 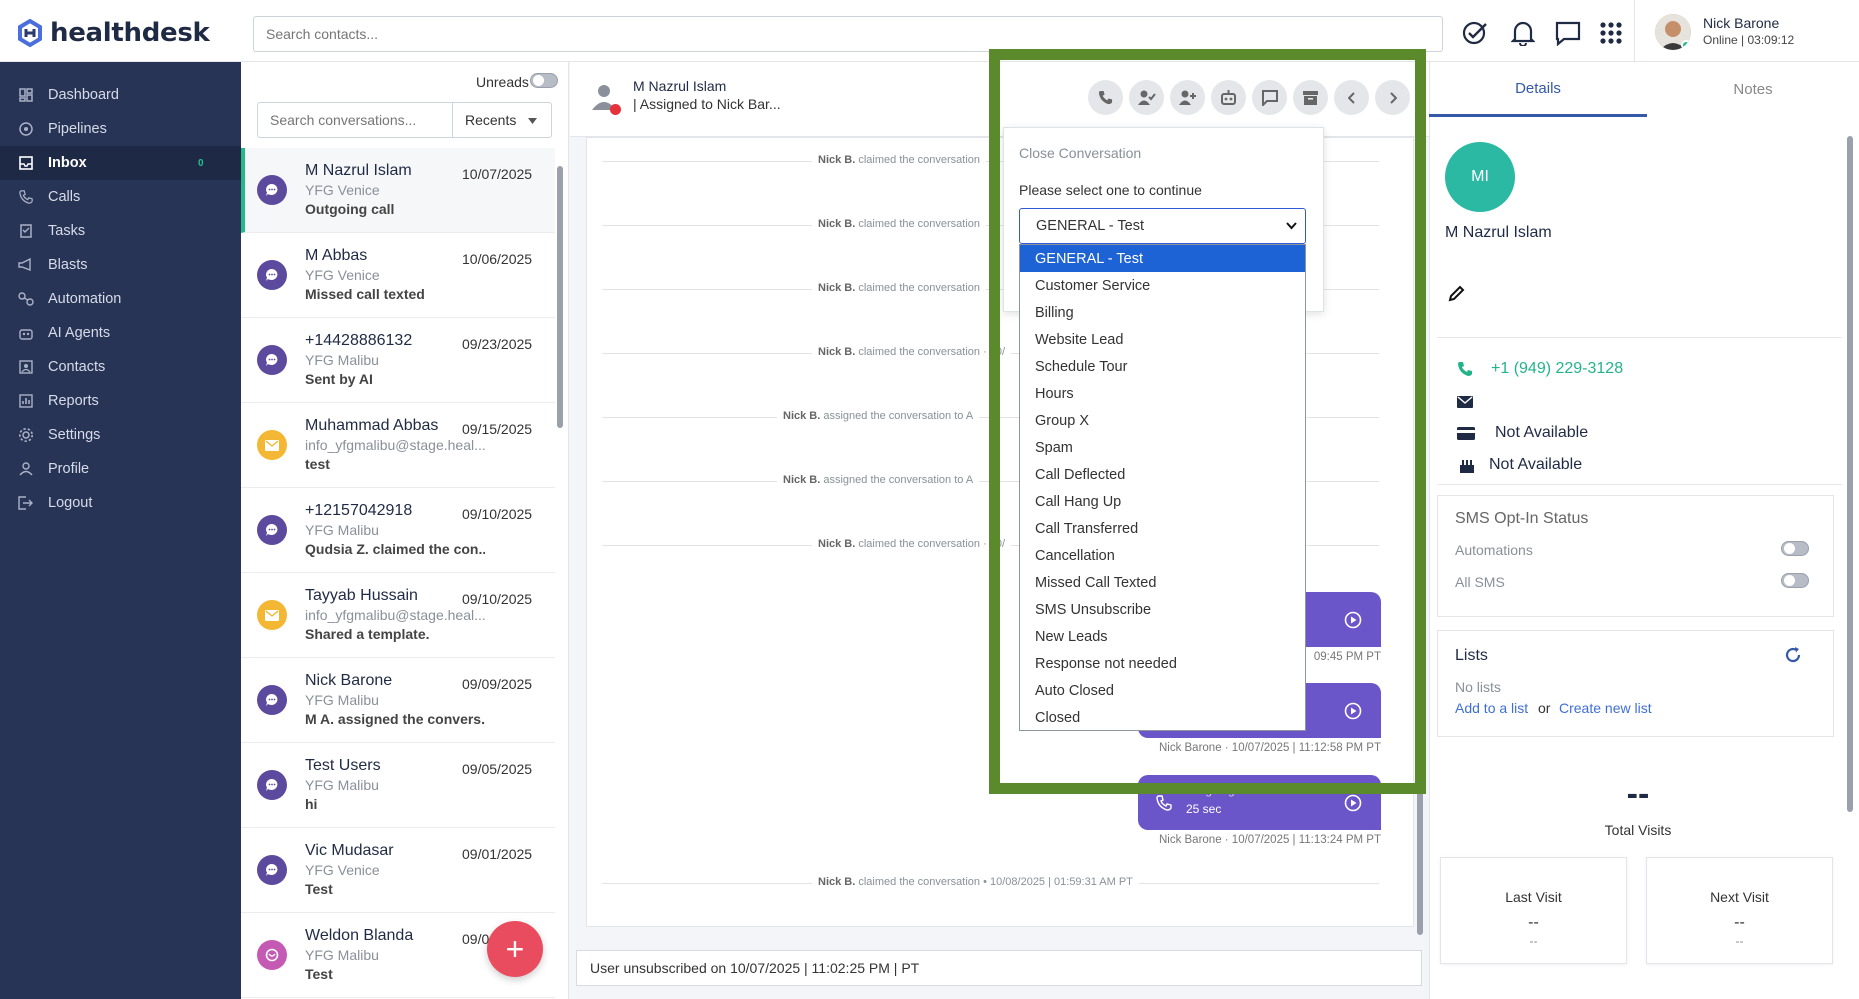 I want to click on close-reason-option: Customer Service, so click(x=1162, y=285).